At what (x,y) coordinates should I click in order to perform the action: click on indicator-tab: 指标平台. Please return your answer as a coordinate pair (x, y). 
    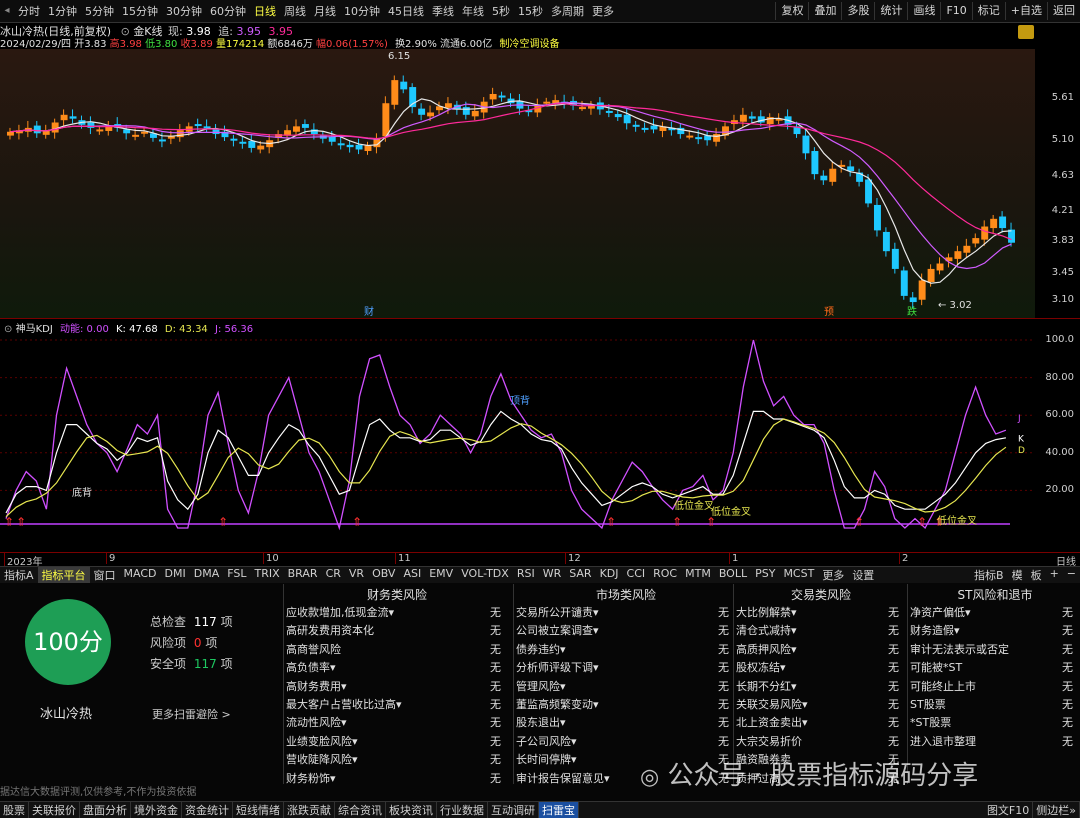
    Looking at the image, I should click on (63, 575).